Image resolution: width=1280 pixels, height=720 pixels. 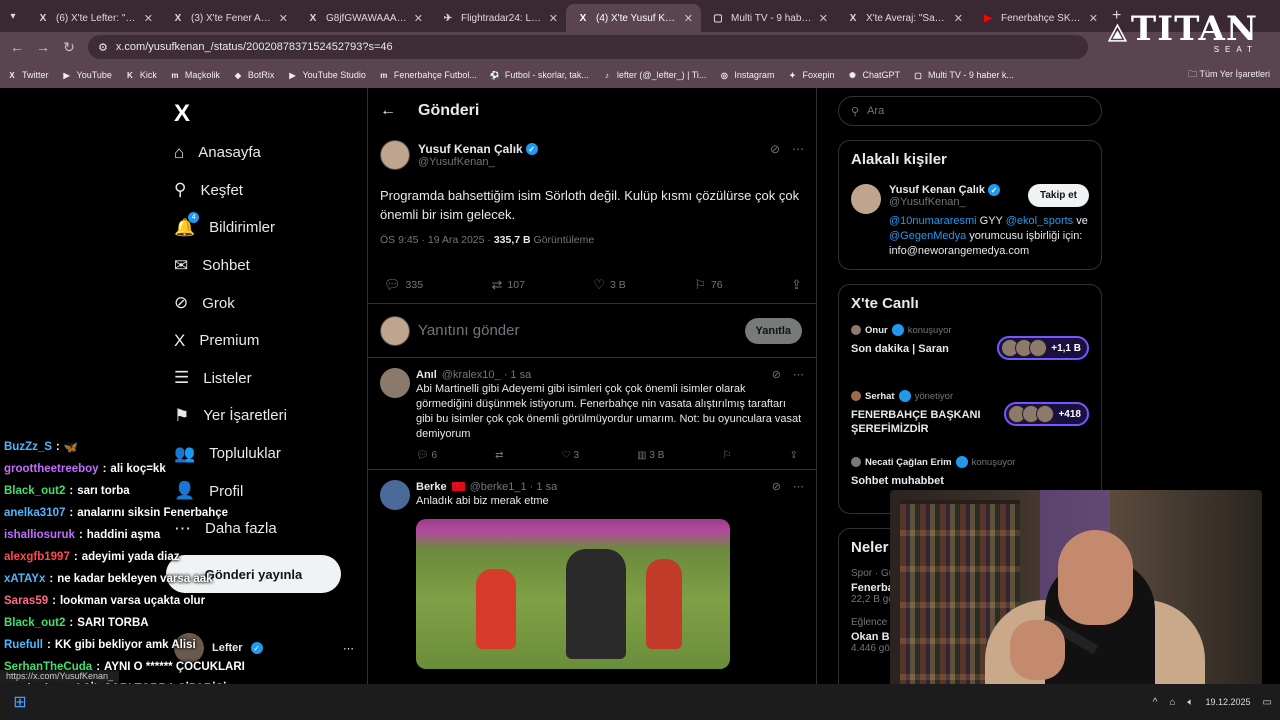 I want to click on sidebar-item-label: Listeler, so click(x=227, y=378).